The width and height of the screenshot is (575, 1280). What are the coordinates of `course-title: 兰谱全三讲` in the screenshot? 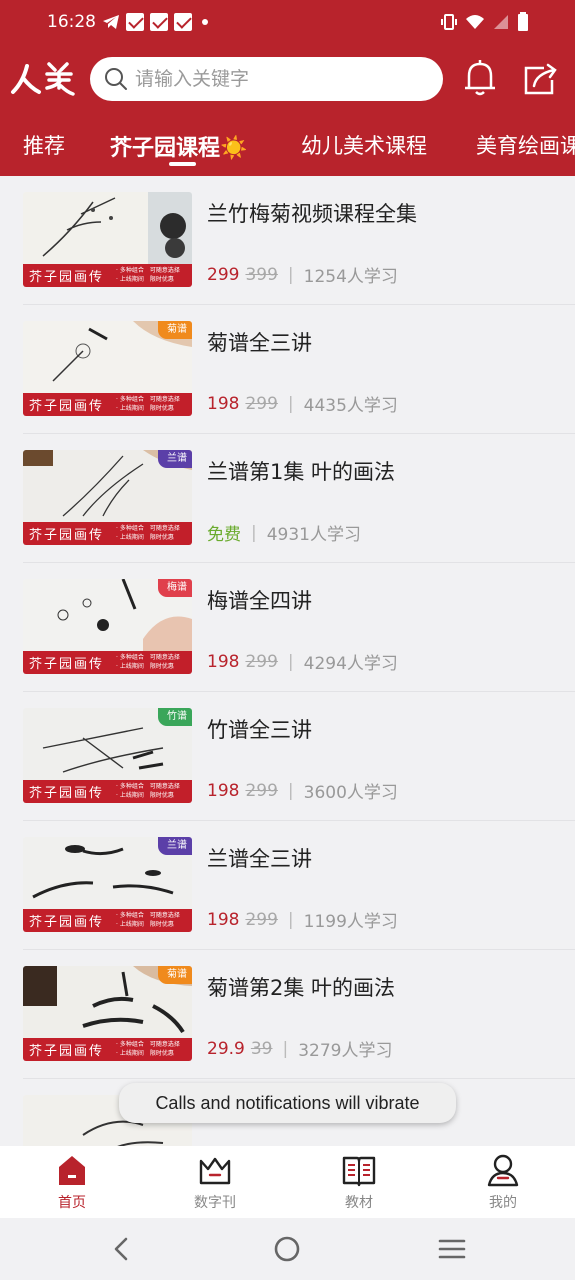 It's located at (259, 859).